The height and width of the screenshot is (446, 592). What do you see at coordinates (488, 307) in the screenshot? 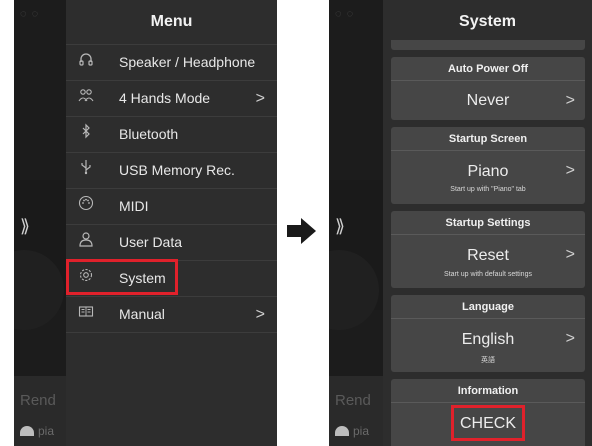
I see `card-header: Language` at bounding box center [488, 307].